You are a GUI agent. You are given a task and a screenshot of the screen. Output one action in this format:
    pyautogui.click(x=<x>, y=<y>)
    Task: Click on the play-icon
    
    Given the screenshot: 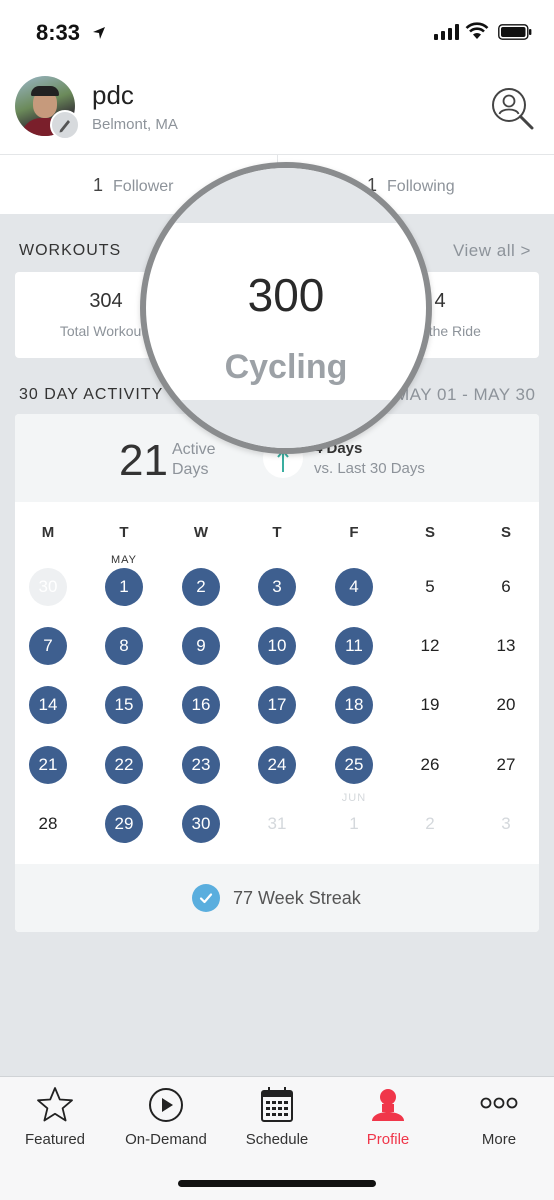 What is the action you would take?
    pyautogui.click(x=166, y=1105)
    